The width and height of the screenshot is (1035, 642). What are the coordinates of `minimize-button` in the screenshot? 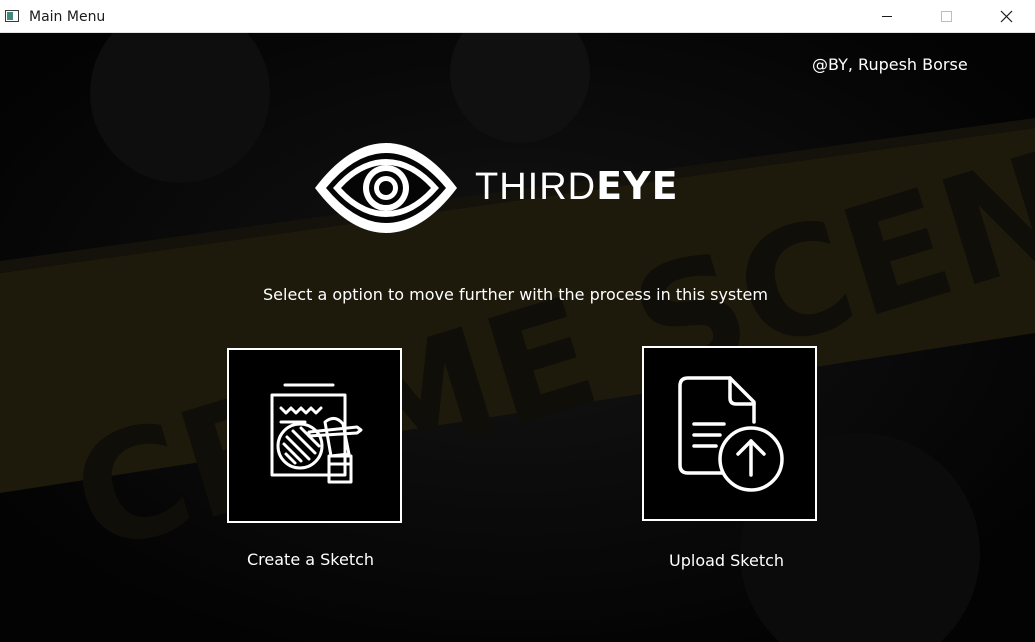 It's located at (887, 16).